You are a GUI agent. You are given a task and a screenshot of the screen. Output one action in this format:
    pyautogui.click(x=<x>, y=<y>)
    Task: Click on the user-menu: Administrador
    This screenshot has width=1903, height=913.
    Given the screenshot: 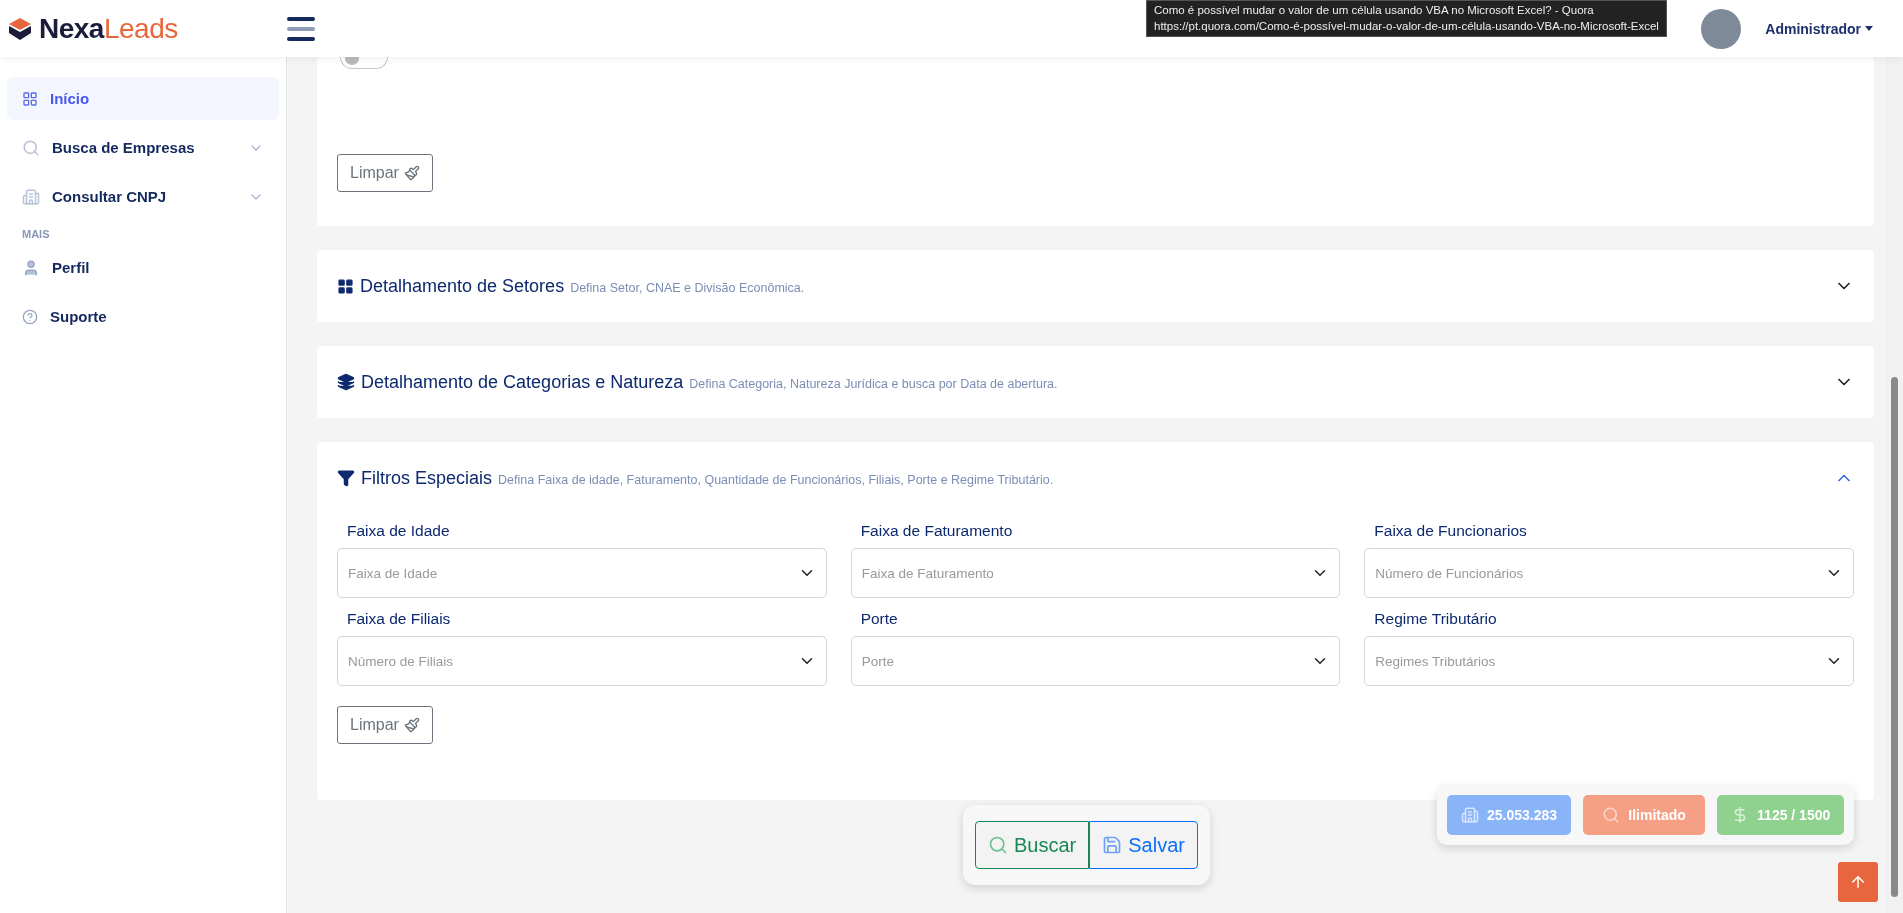 What is the action you would take?
    pyautogui.click(x=1819, y=28)
    